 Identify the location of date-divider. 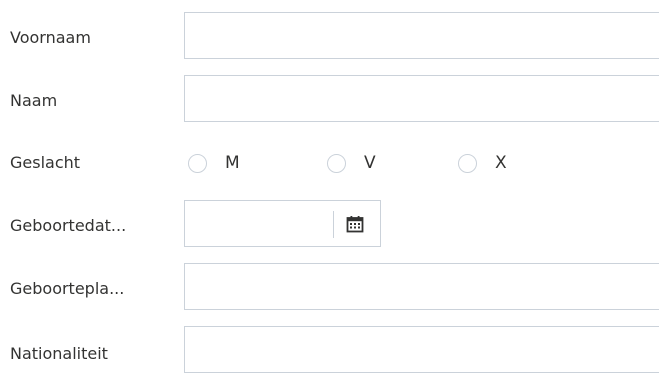
(333, 224).